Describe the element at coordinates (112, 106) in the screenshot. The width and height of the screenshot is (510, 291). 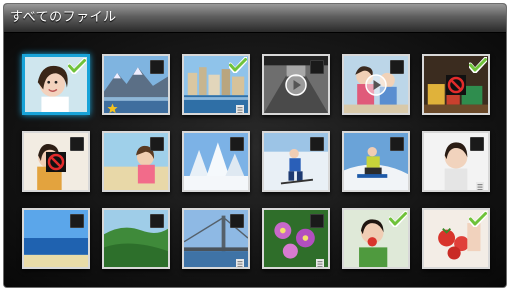
I see `star-icon` at that location.